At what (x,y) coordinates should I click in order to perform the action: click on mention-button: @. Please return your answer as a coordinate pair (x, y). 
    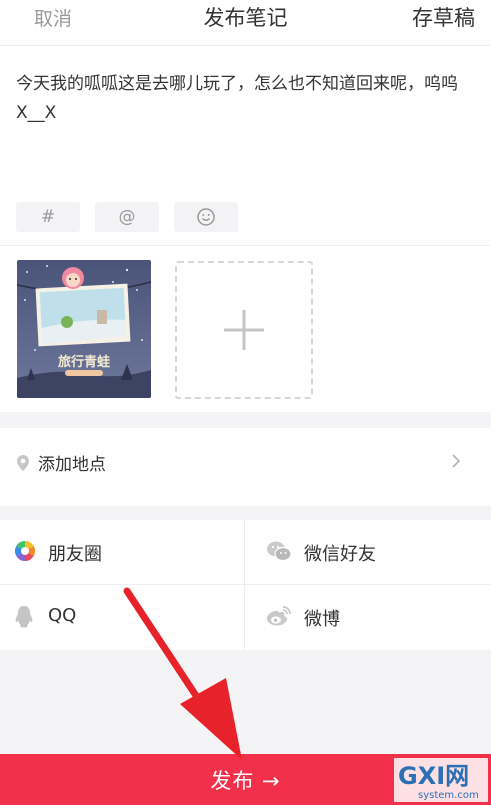
    Looking at the image, I should click on (127, 217).